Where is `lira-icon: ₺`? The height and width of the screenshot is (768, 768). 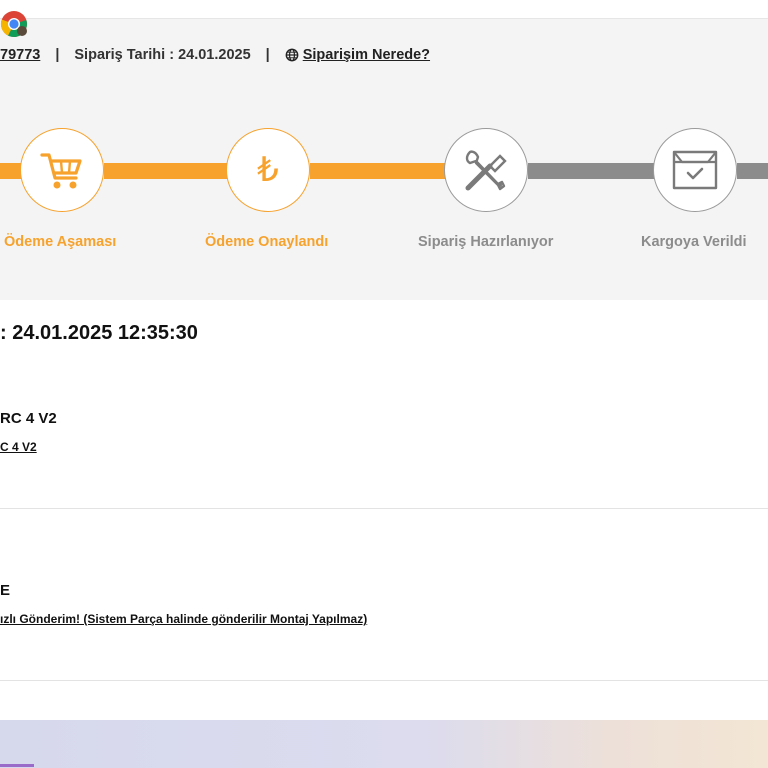
lira-icon: ₺ is located at coordinates (268, 170).